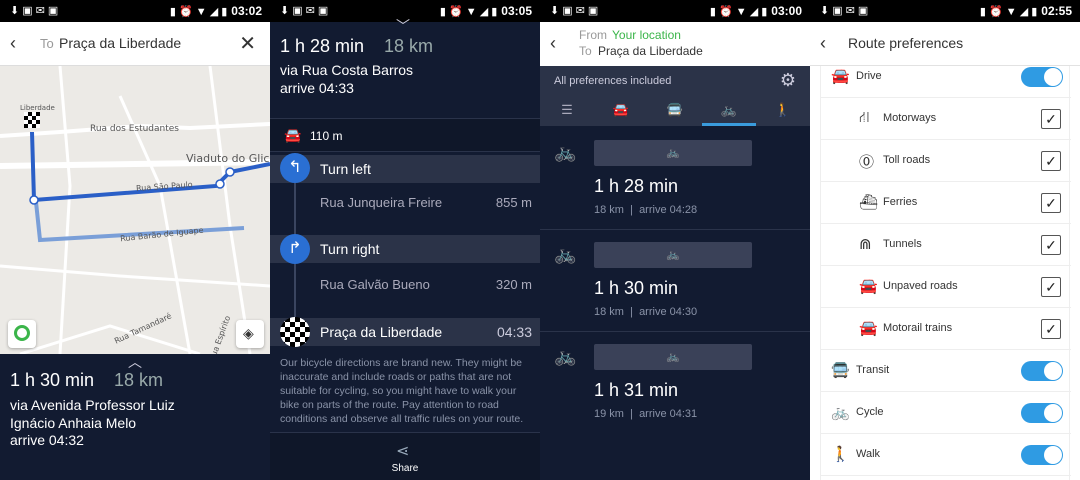 The height and width of the screenshot is (480, 1080). What do you see at coordinates (1051, 161) in the screenshot?
I see `toll-roads-checkbox: ✓` at bounding box center [1051, 161].